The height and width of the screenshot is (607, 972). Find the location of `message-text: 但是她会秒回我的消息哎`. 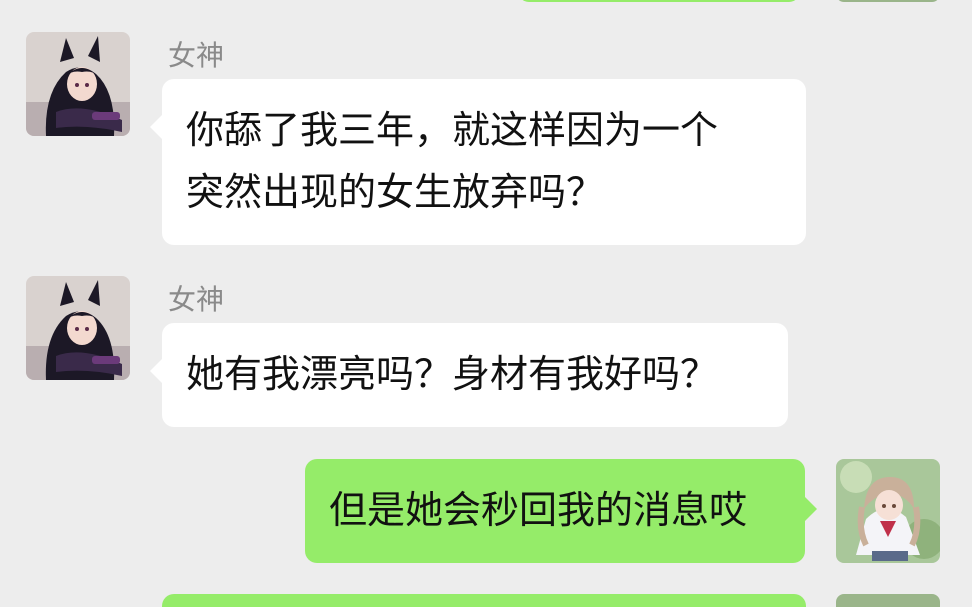

message-text: 但是她会秒回我的消息哎 is located at coordinates (538, 510).